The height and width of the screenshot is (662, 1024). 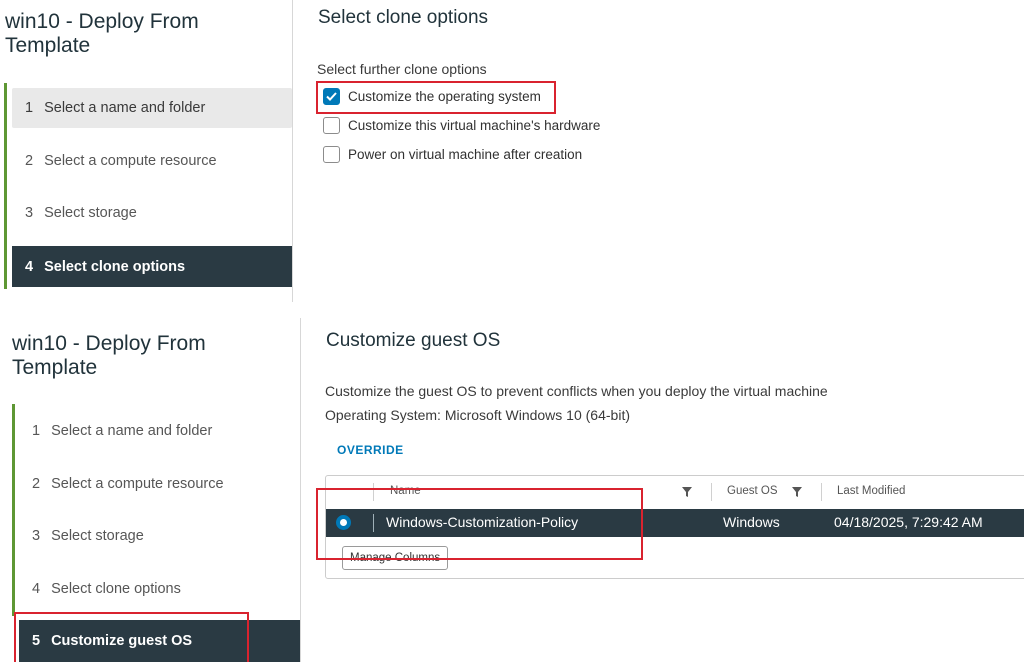 I want to click on option-power-on: Power on virtual machine after creation, so click(x=452, y=154).